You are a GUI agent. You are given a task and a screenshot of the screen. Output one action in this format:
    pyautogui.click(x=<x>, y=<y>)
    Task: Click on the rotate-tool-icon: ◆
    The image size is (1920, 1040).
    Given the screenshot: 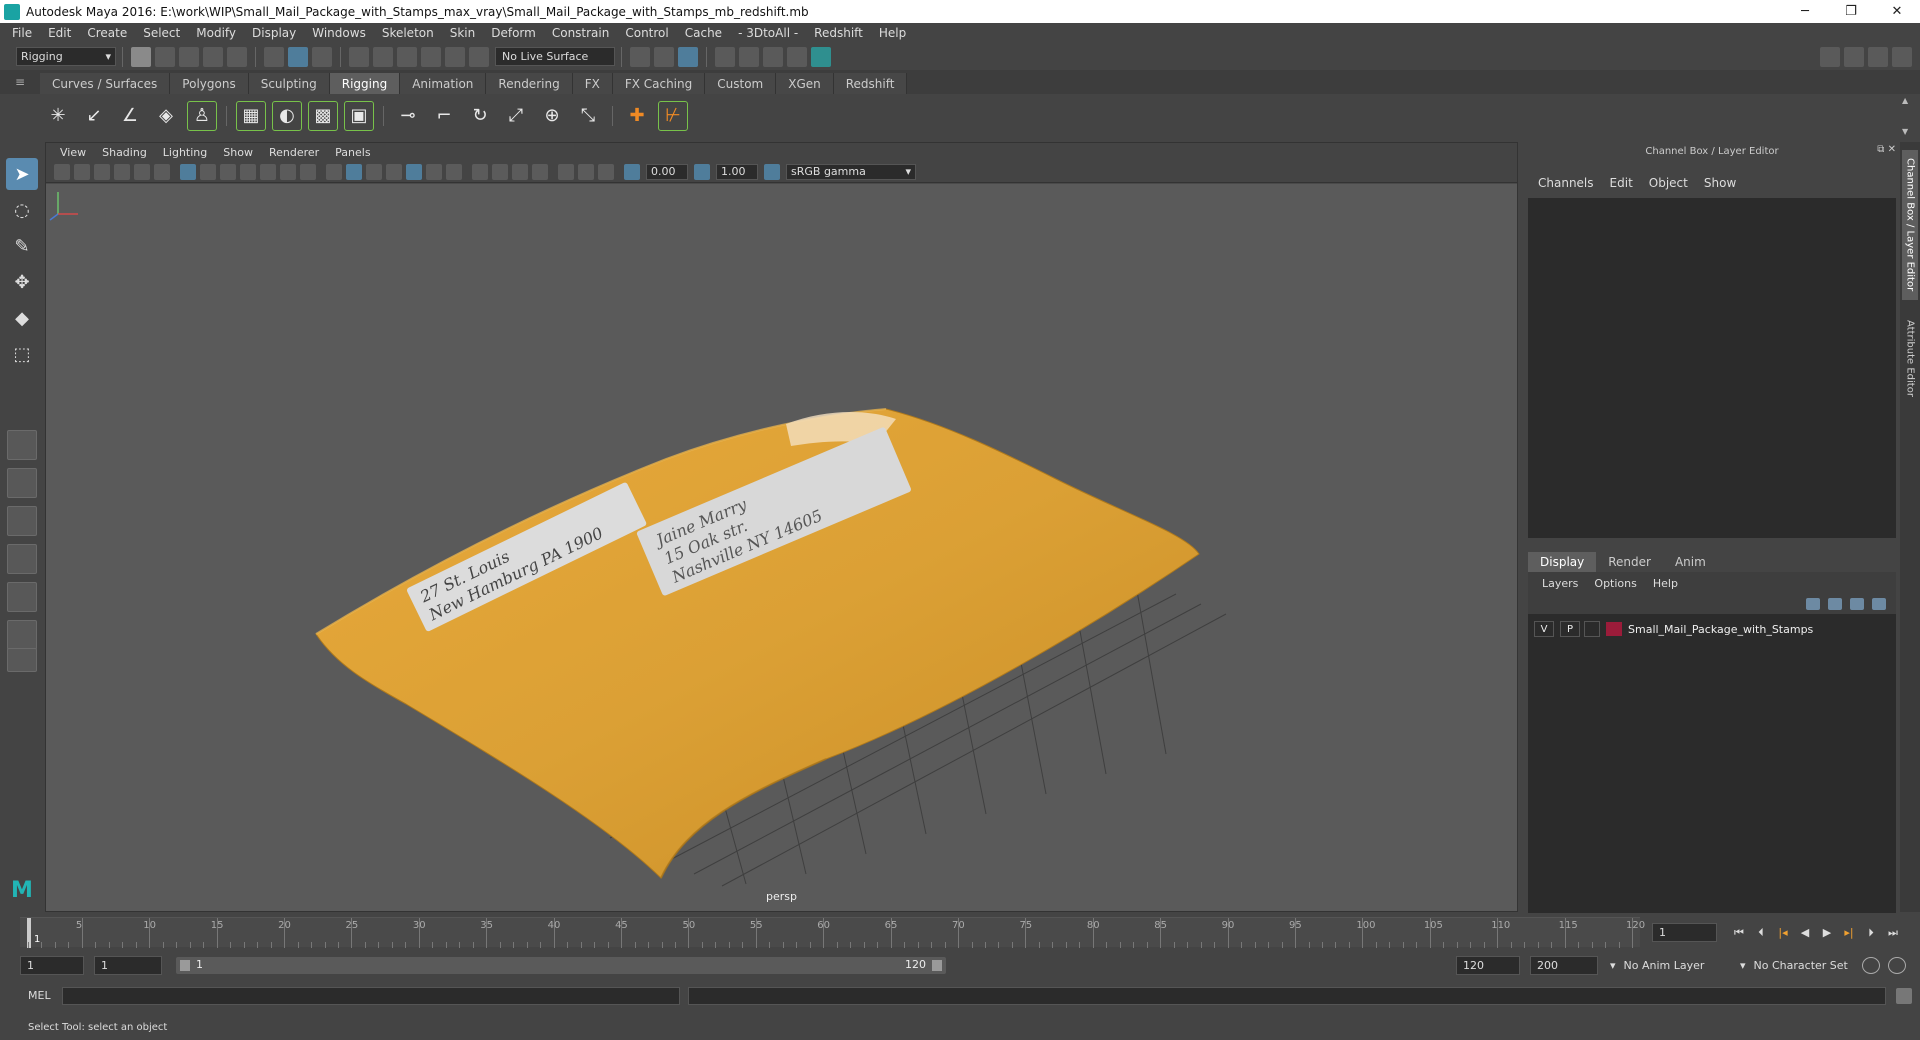 What is the action you would take?
    pyautogui.click(x=22, y=318)
    